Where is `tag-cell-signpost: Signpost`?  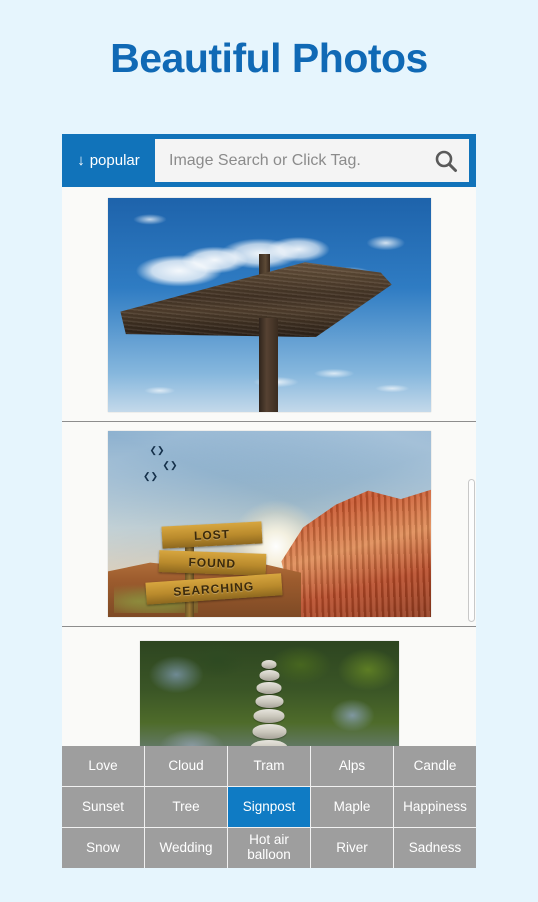
tag-cell-signpost: Signpost is located at coordinates (269, 807).